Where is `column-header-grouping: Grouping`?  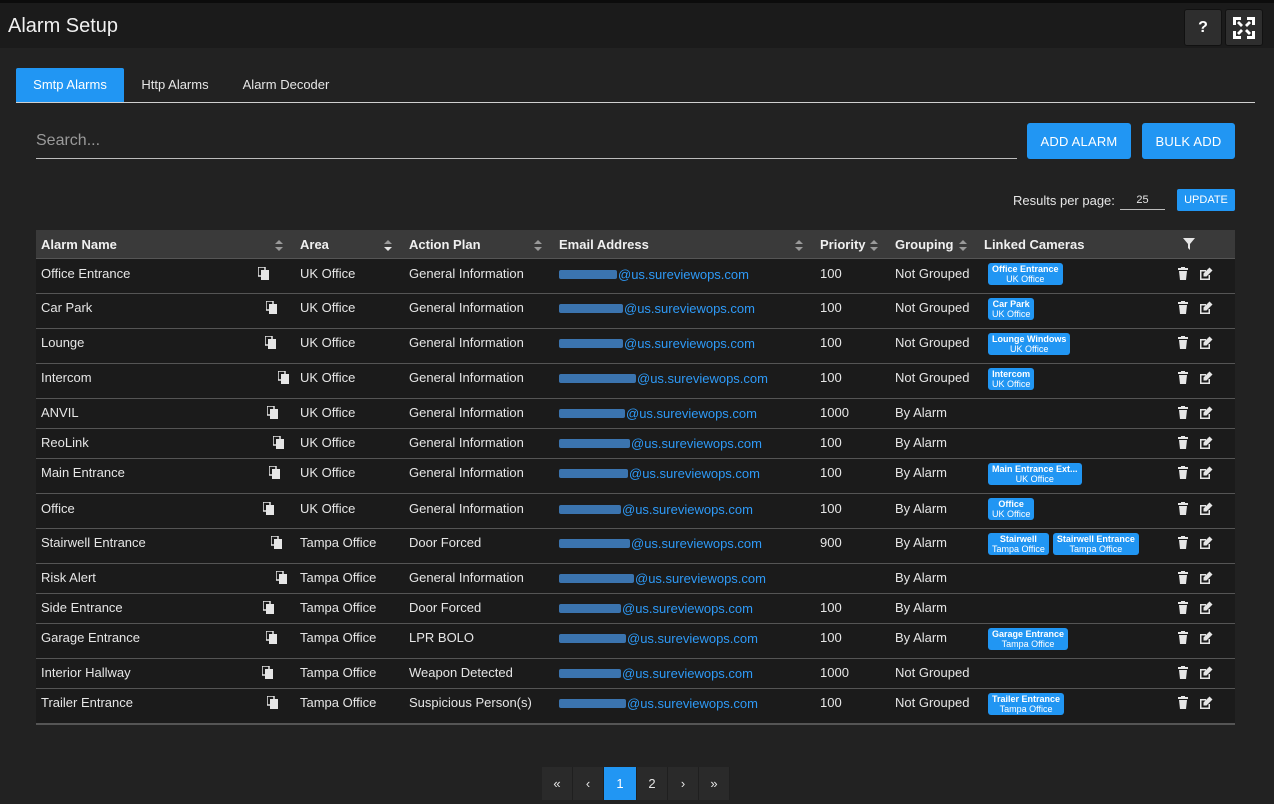 column-header-grouping: Grouping is located at coordinates (924, 244).